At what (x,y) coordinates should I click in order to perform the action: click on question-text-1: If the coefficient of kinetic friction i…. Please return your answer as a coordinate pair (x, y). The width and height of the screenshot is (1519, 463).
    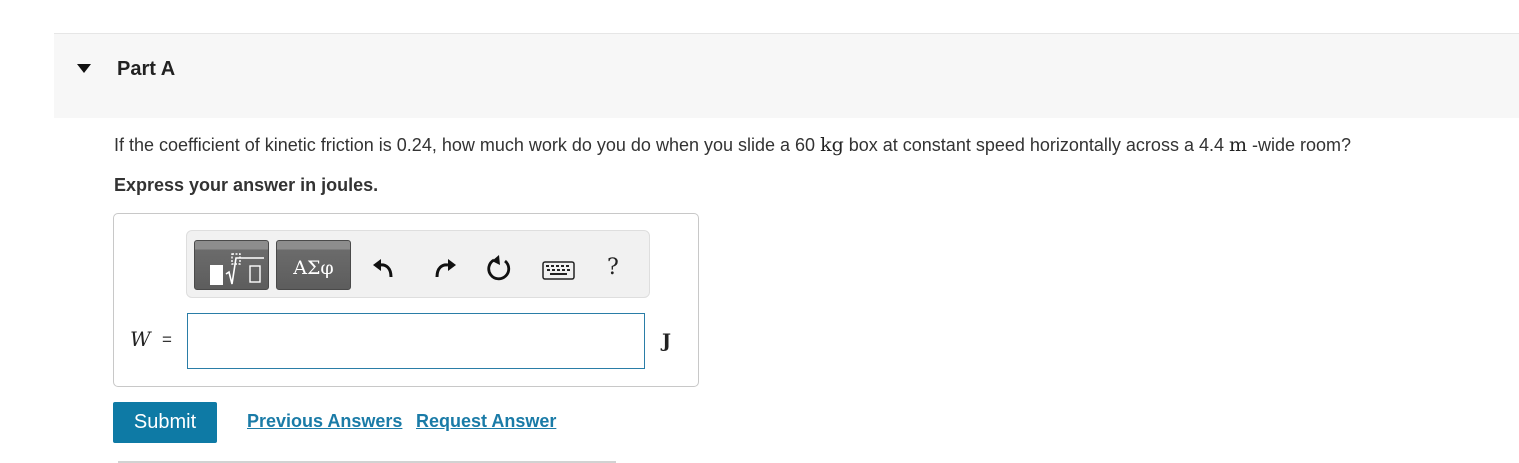
    Looking at the image, I should click on (467, 145).